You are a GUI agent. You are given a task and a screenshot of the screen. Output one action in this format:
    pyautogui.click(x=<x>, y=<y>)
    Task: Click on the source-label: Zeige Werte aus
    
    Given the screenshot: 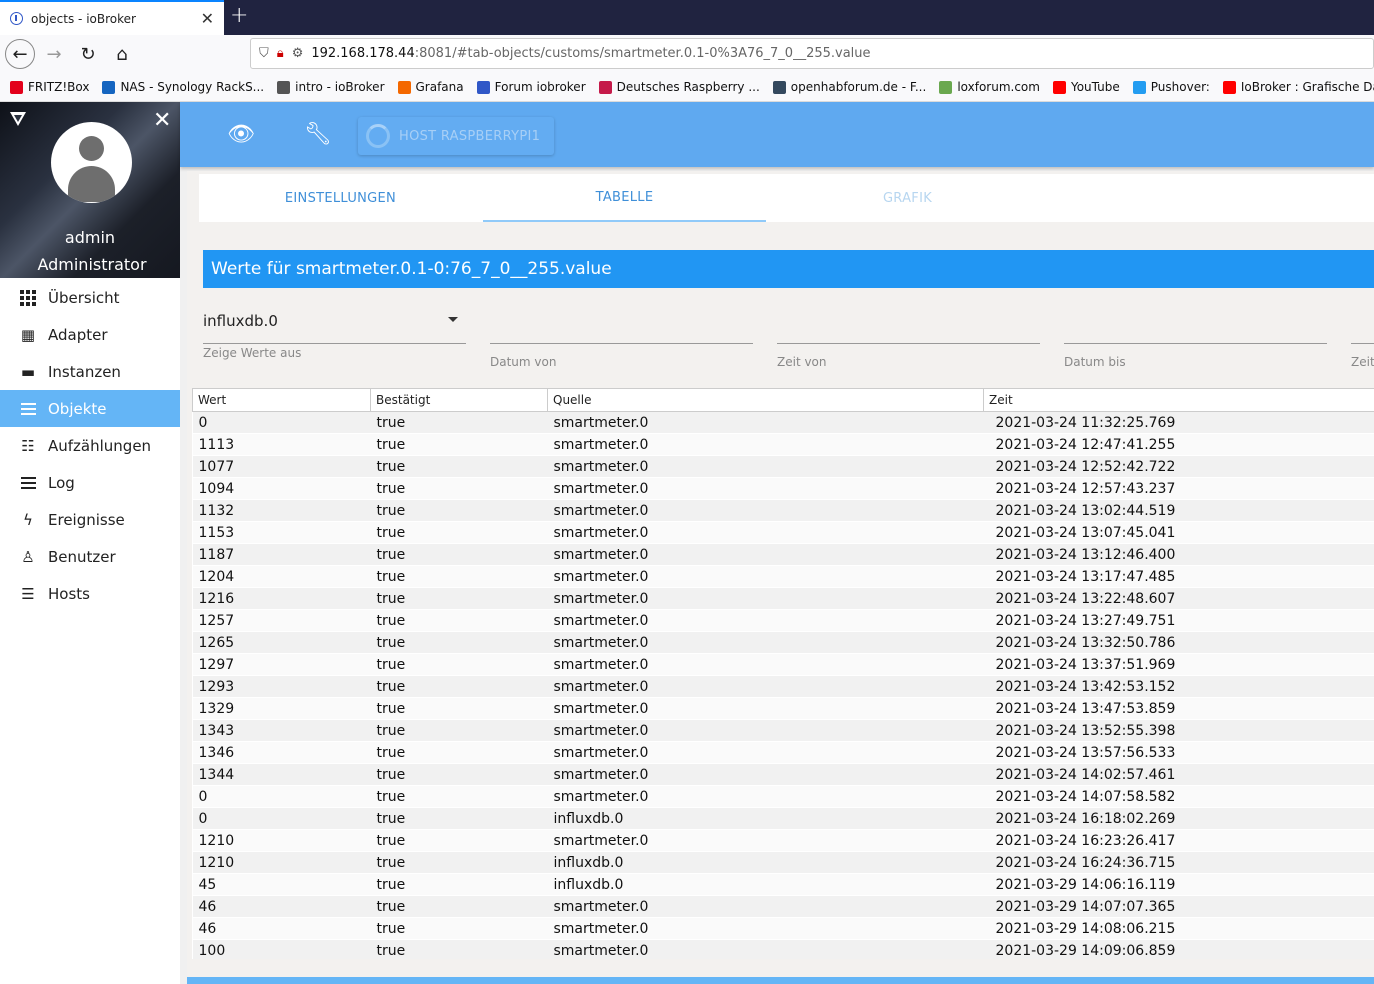 What is the action you would take?
    pyautogui.click(x=252, y=353)
    